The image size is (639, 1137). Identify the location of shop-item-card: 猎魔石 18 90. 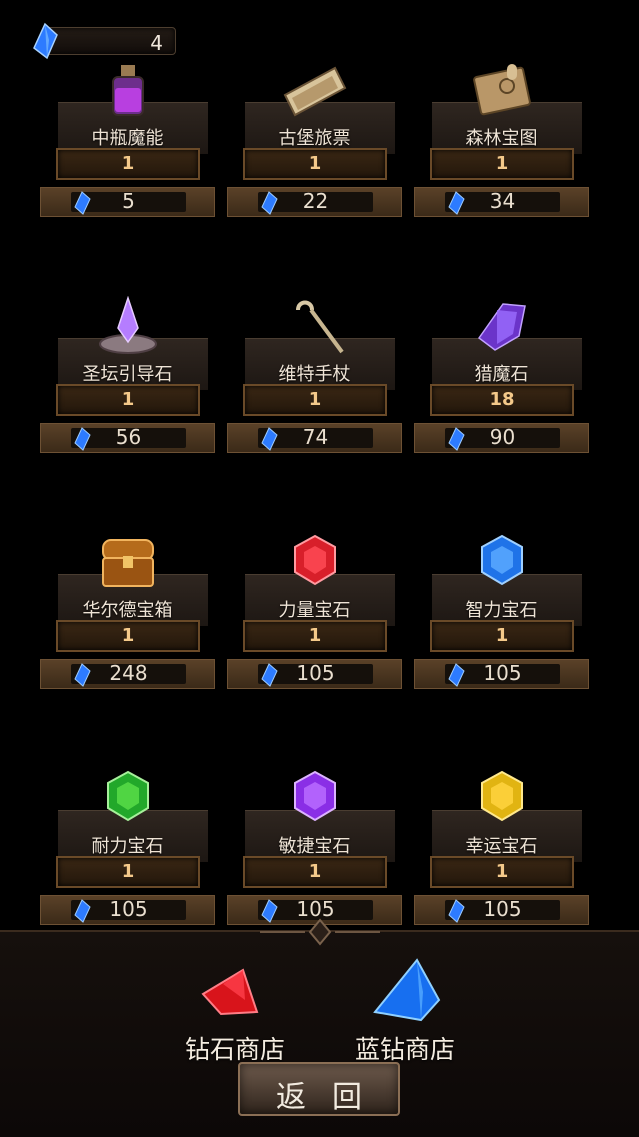
(501, 381).